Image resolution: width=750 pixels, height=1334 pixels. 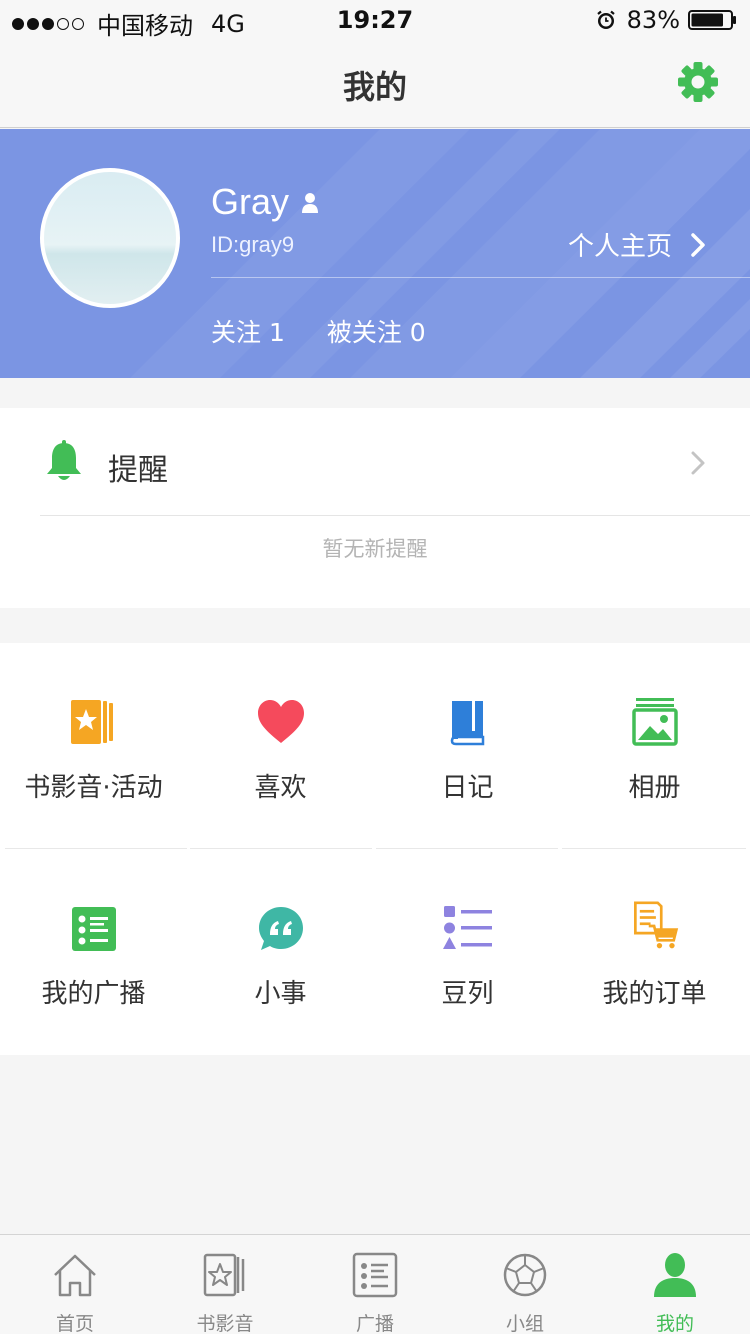 I want to click on broadcast-list-icon, so click(x=375, y=1275).